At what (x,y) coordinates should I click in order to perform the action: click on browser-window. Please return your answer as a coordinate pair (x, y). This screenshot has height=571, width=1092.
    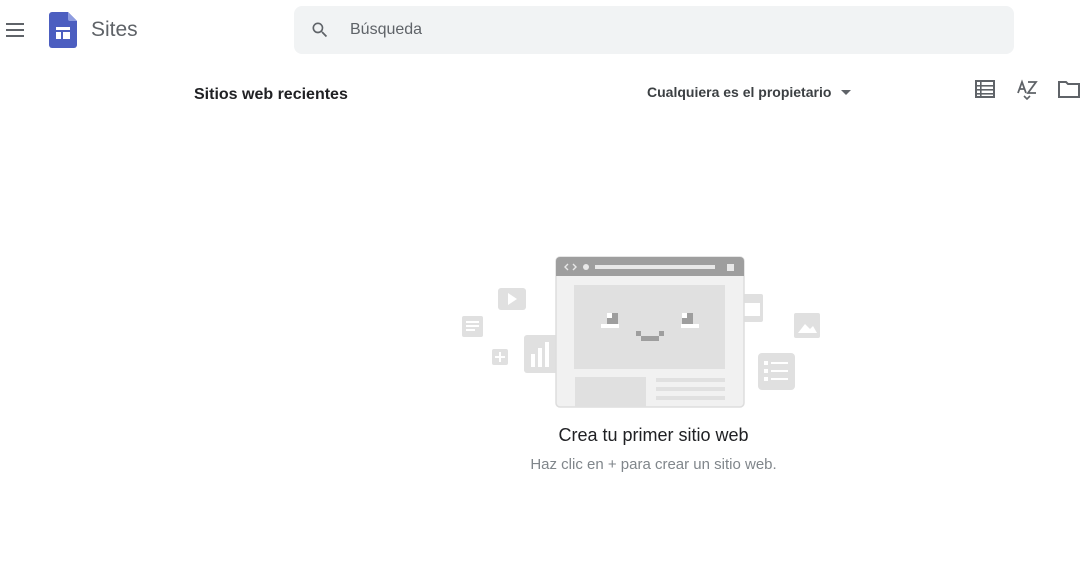
    Looking at the image, I should click on (650, 332).